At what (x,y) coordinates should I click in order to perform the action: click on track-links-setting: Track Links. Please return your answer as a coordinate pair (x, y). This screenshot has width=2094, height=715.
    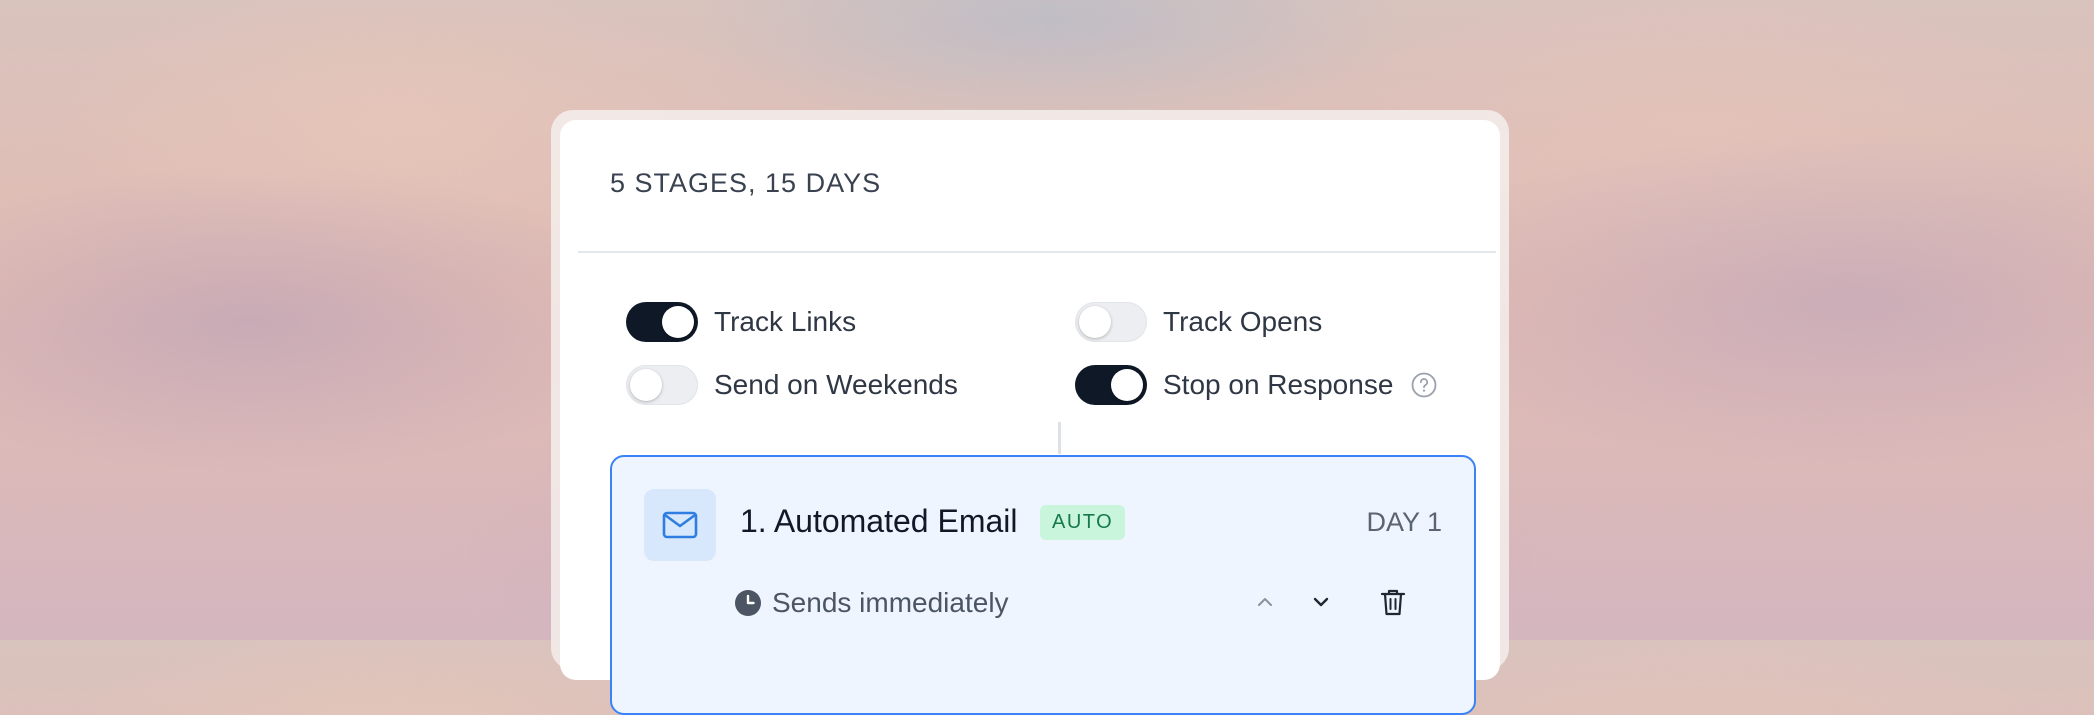
    Looking at the image, I should click on (741, 322).